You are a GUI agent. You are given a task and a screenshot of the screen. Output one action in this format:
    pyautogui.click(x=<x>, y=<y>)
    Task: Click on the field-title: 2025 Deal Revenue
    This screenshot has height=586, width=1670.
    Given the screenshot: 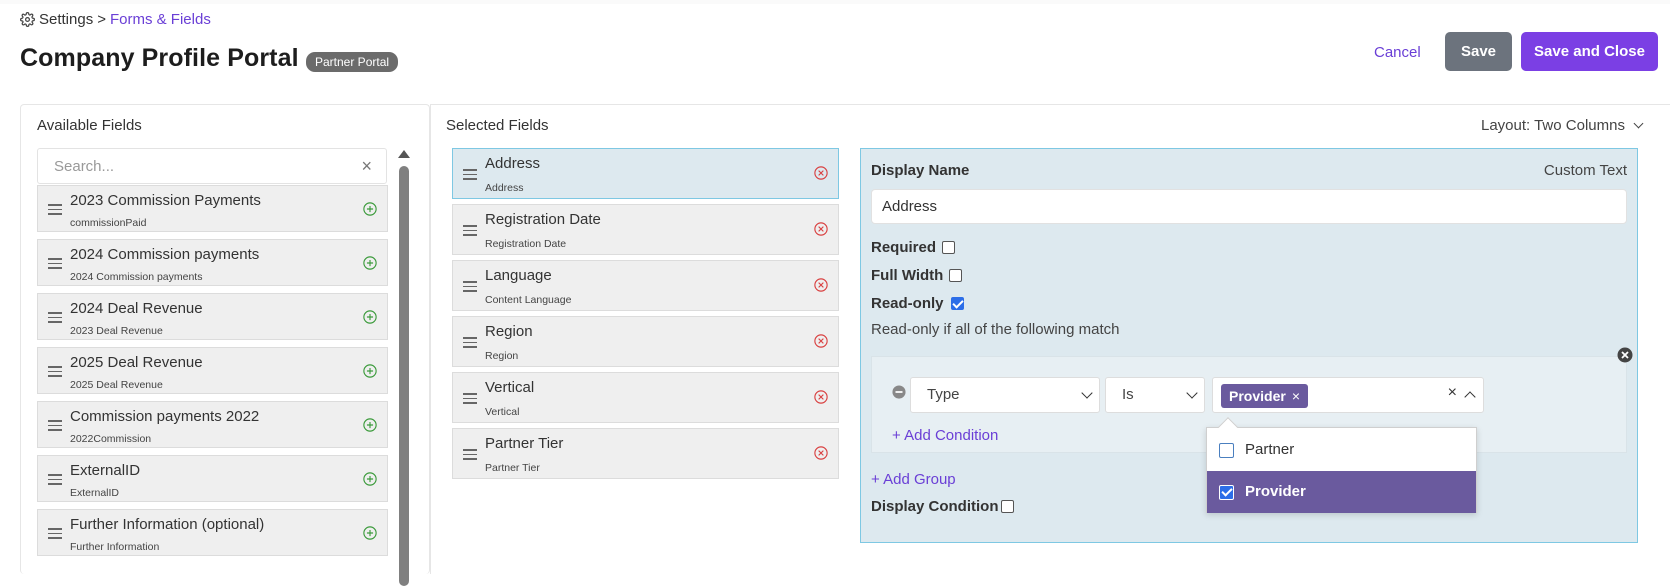 What is the action you would take?
    pyautogui.click(x=136, y=362)
    